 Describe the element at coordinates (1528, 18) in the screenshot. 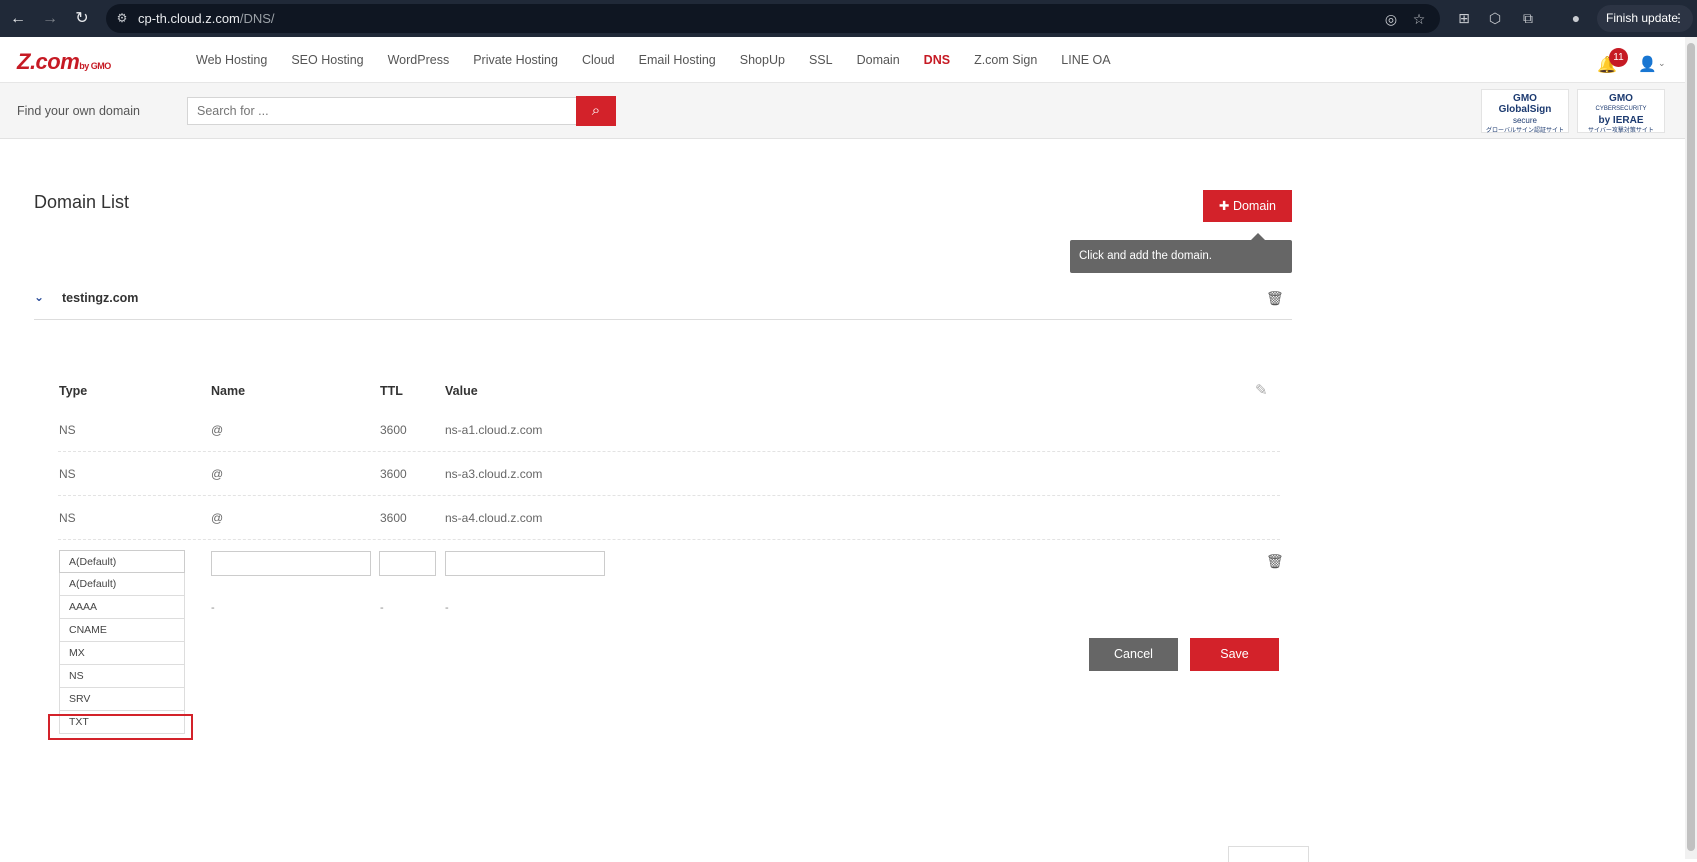

I see `puzzle-icon: ⧉` at that location.